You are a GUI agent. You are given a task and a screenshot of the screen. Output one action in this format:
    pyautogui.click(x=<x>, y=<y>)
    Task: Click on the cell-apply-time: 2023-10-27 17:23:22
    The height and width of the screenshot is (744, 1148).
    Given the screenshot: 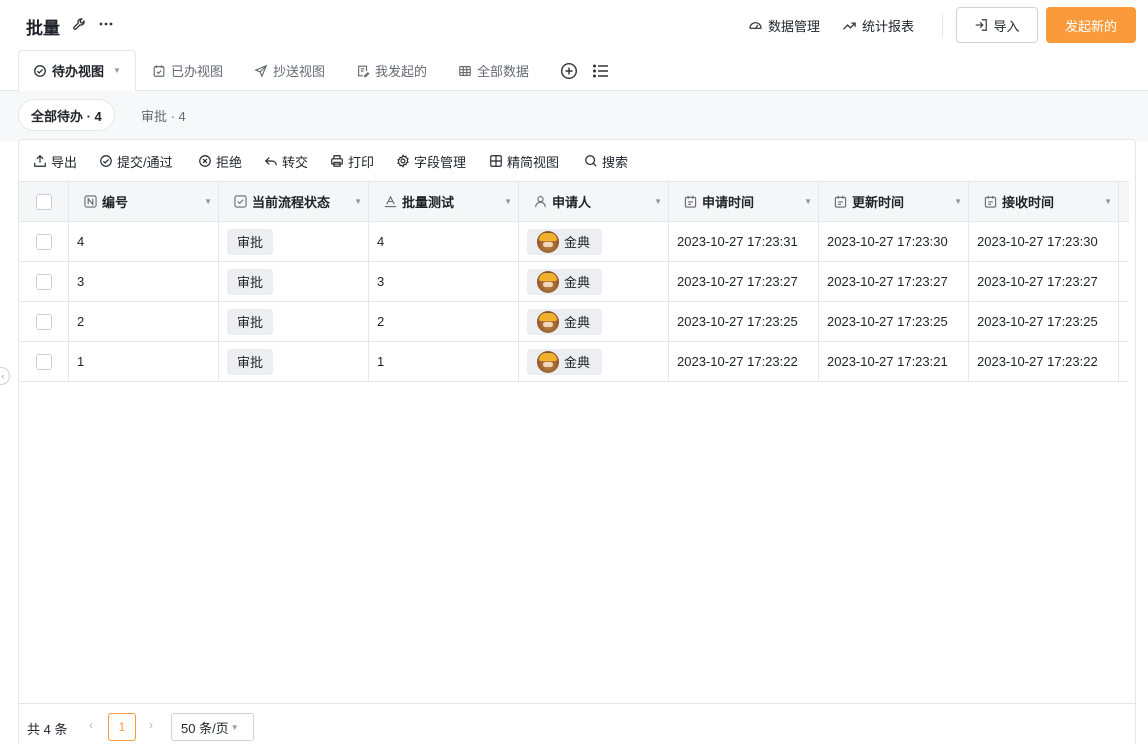 What is the action you would take?
    pyautogui.click(x=744, y=361)
    